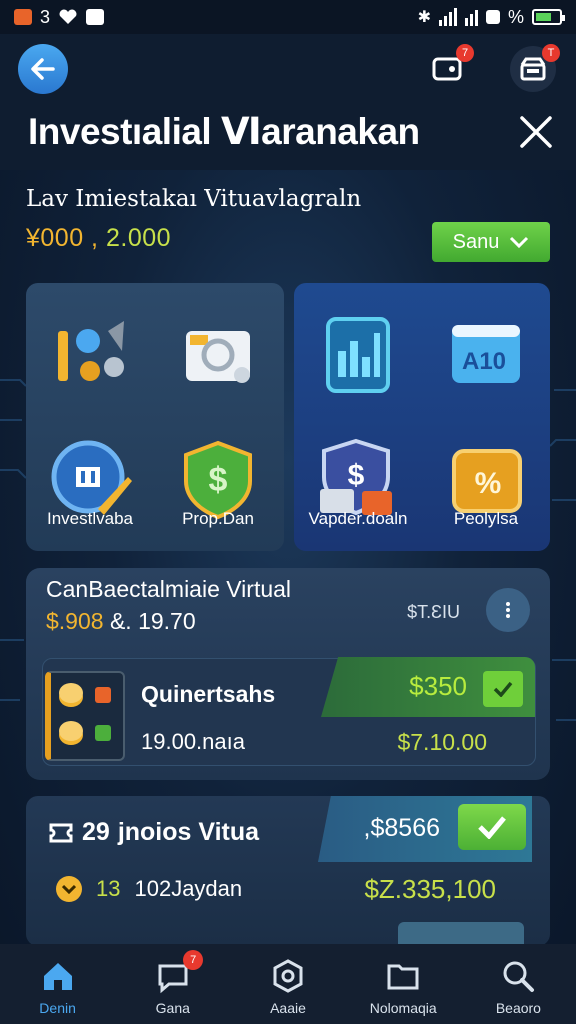 This screenshot has width=576, height=1024. What do you see at coordinates (138, 238) in the screenshot?
I see `summary-value-secondary: 2.000` at bounding box center [138, 238].